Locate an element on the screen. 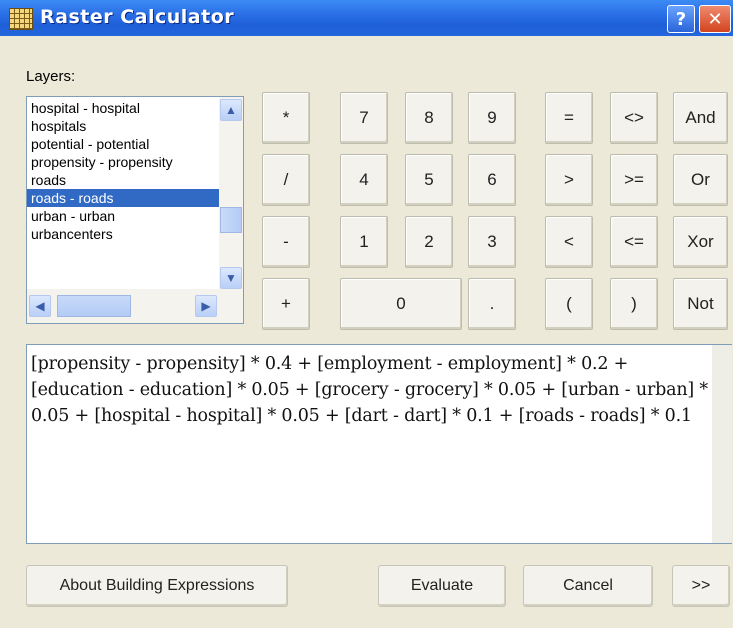 The width and height of the screenshot is (733, 628). key-5: 5 is located at coordinates (429, 180).